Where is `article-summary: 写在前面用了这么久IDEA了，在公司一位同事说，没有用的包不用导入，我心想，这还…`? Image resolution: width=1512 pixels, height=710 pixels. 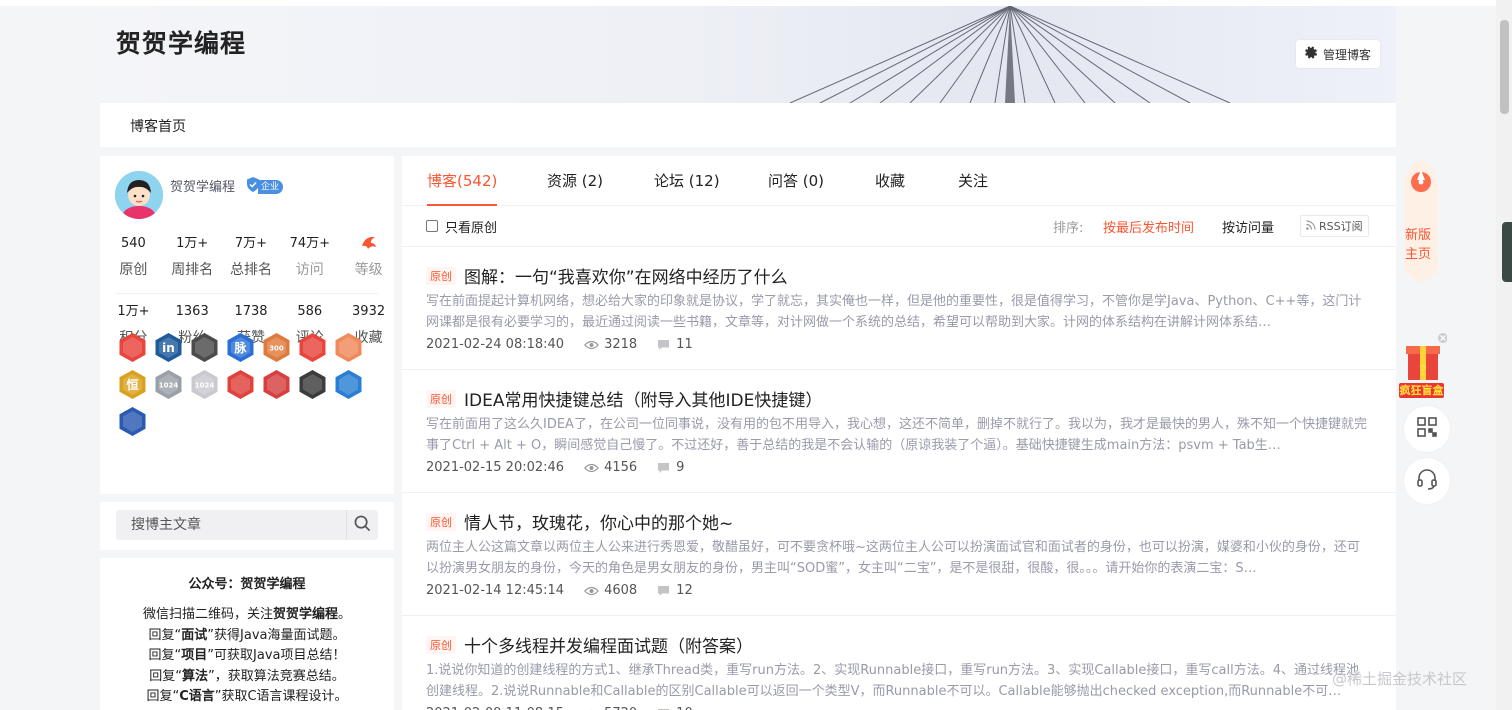 article-summary: 写在前面用了这么久IDEA了，在公司一位同事说，没有用的包不用导入，我心想，这还… is located at coordinates (897, 435).